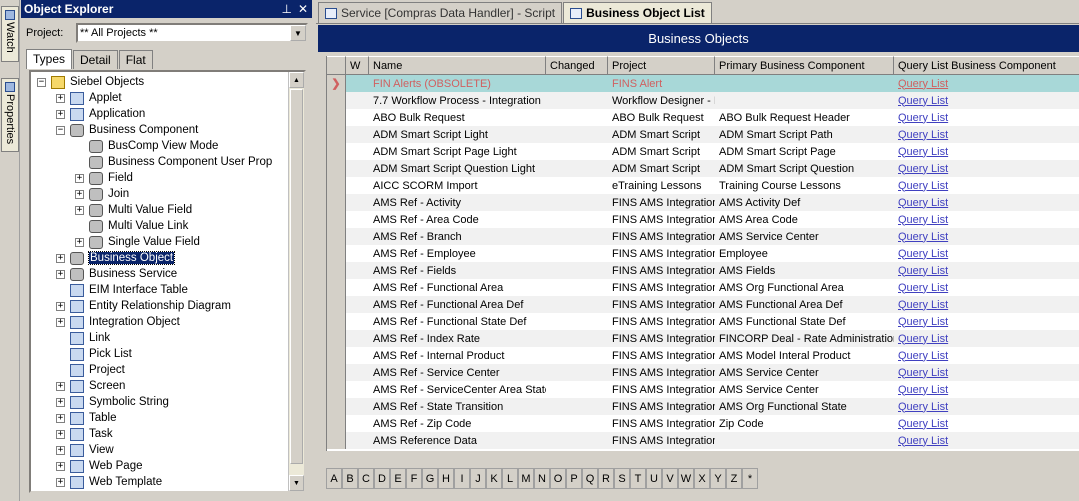 The height and width of the screenshot is (501, 1079). I want to click on tree-item: EIM Interface Table, so click(122, 290).